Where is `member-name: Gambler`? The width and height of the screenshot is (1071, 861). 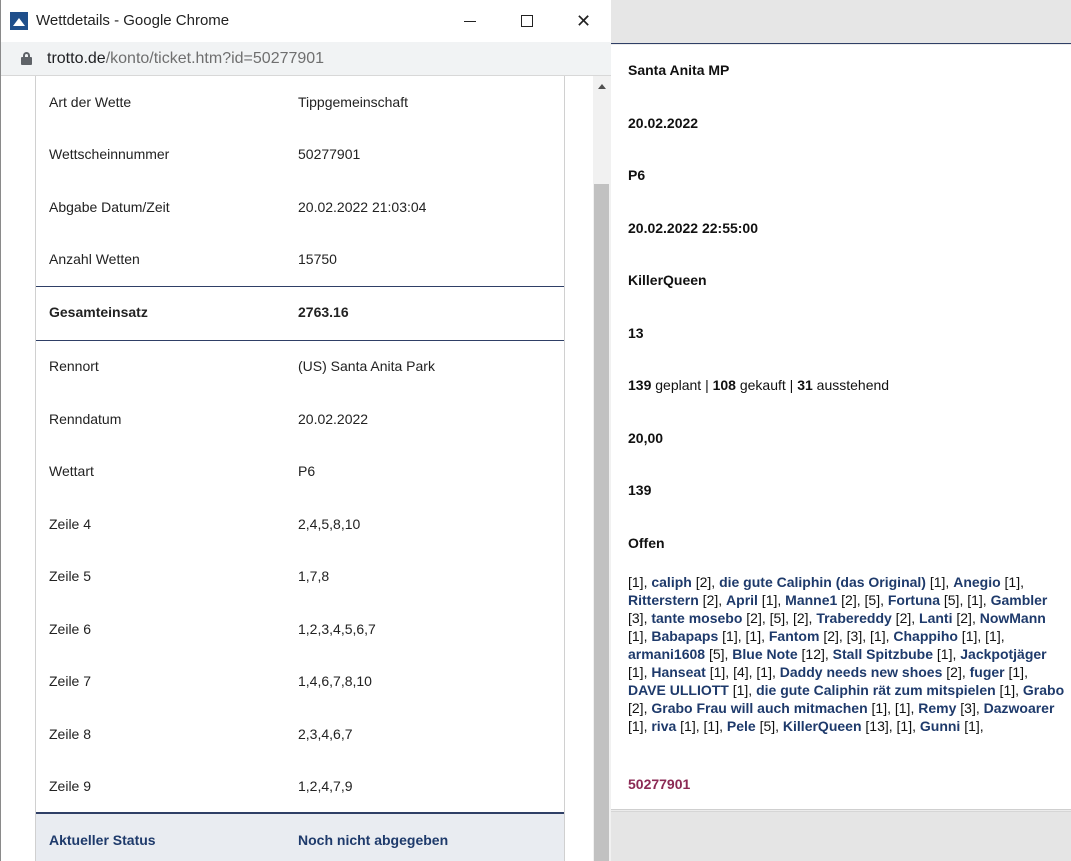
member-name: Gambler is located at coordinates (1019, 600).